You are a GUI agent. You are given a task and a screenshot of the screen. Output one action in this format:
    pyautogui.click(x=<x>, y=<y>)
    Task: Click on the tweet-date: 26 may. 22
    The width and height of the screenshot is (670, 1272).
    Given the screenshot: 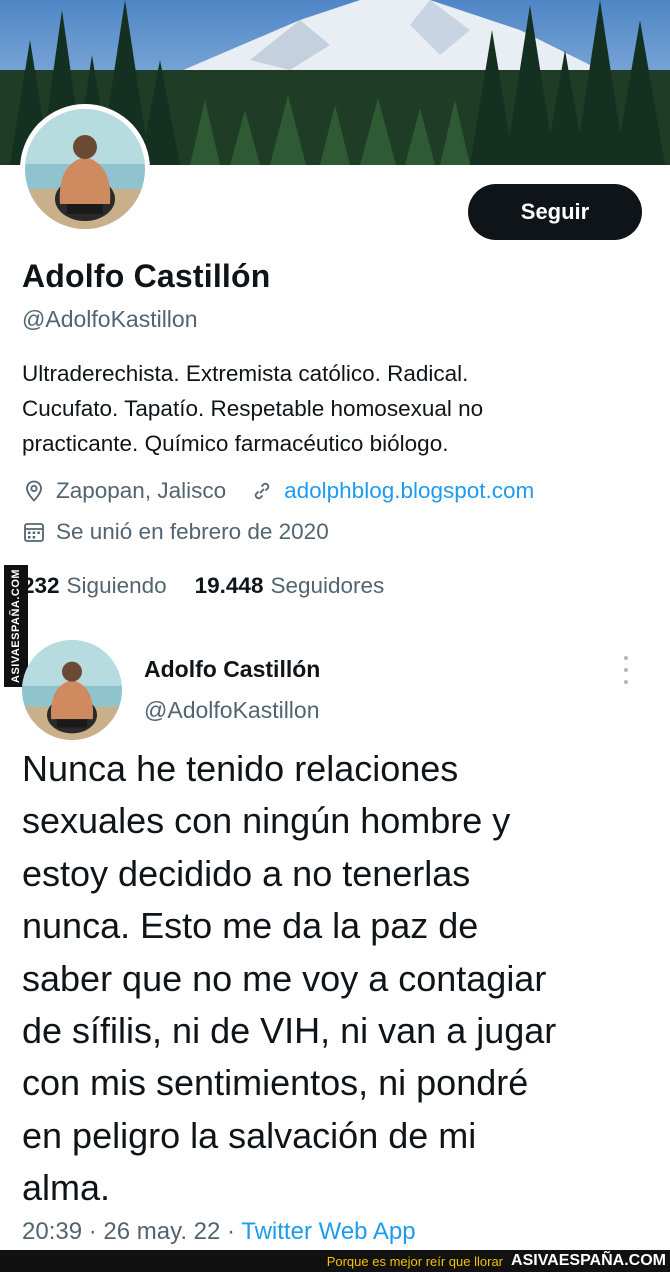 What is the action you would take?
    pyautogui.click(x=161, y=1231)
    